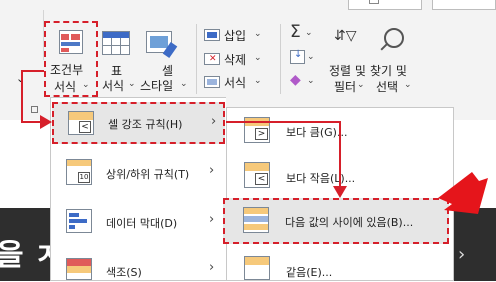  Describe the element at coordinates (463, 193) in the screenshot. I see `pointer-arrow-icon` at that location.